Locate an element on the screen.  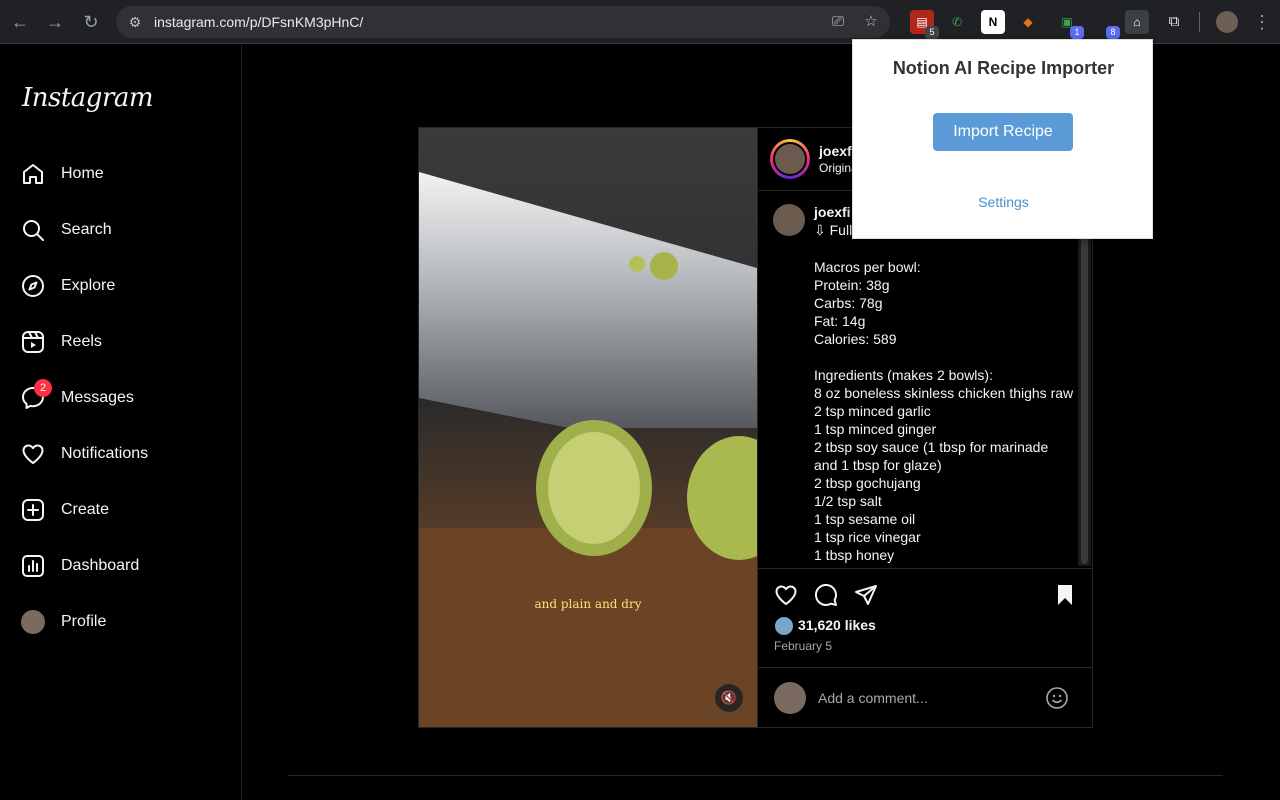
install-app-icon: ⎚ is located at coordinates (838, 22).